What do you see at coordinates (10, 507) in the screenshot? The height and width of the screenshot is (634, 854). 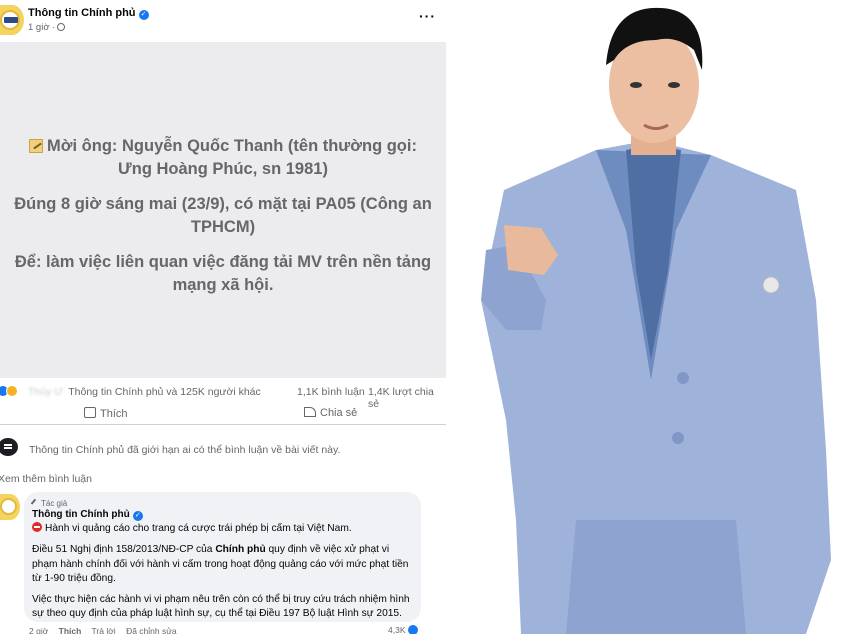 I see `comment-author-avatar` at bounding box center [10, 507].